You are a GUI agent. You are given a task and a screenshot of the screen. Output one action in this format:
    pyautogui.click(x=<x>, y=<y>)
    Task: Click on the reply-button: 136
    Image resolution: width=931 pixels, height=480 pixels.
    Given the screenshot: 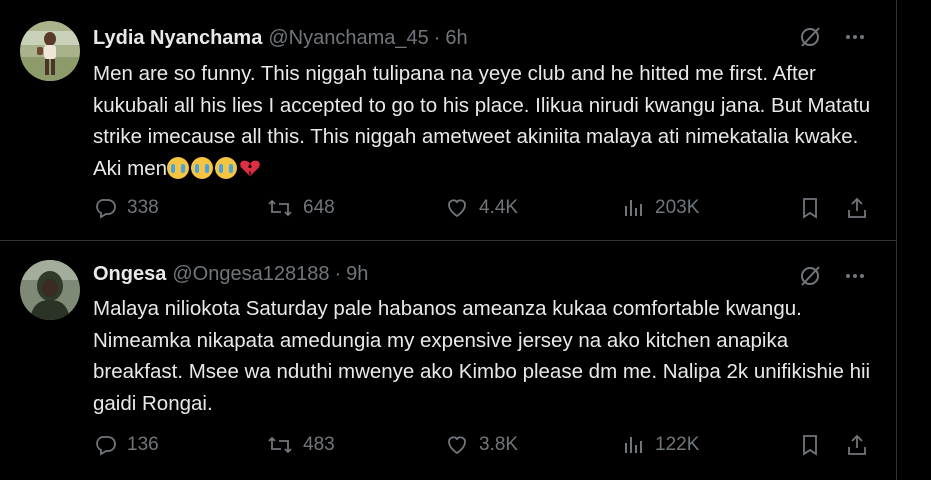 What is the action you would take?
    pyautogui.click(x=126, y=445)
    